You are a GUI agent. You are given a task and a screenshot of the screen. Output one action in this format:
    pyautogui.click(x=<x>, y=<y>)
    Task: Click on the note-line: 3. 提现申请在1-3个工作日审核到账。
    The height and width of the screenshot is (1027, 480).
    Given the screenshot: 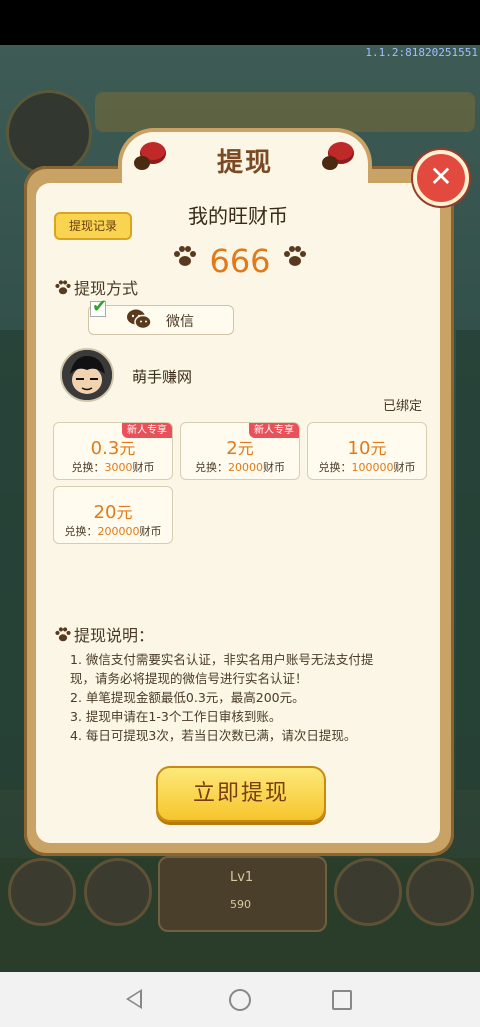 What is the action you would take?
    pyautogui.click(x=176, y=716)
    